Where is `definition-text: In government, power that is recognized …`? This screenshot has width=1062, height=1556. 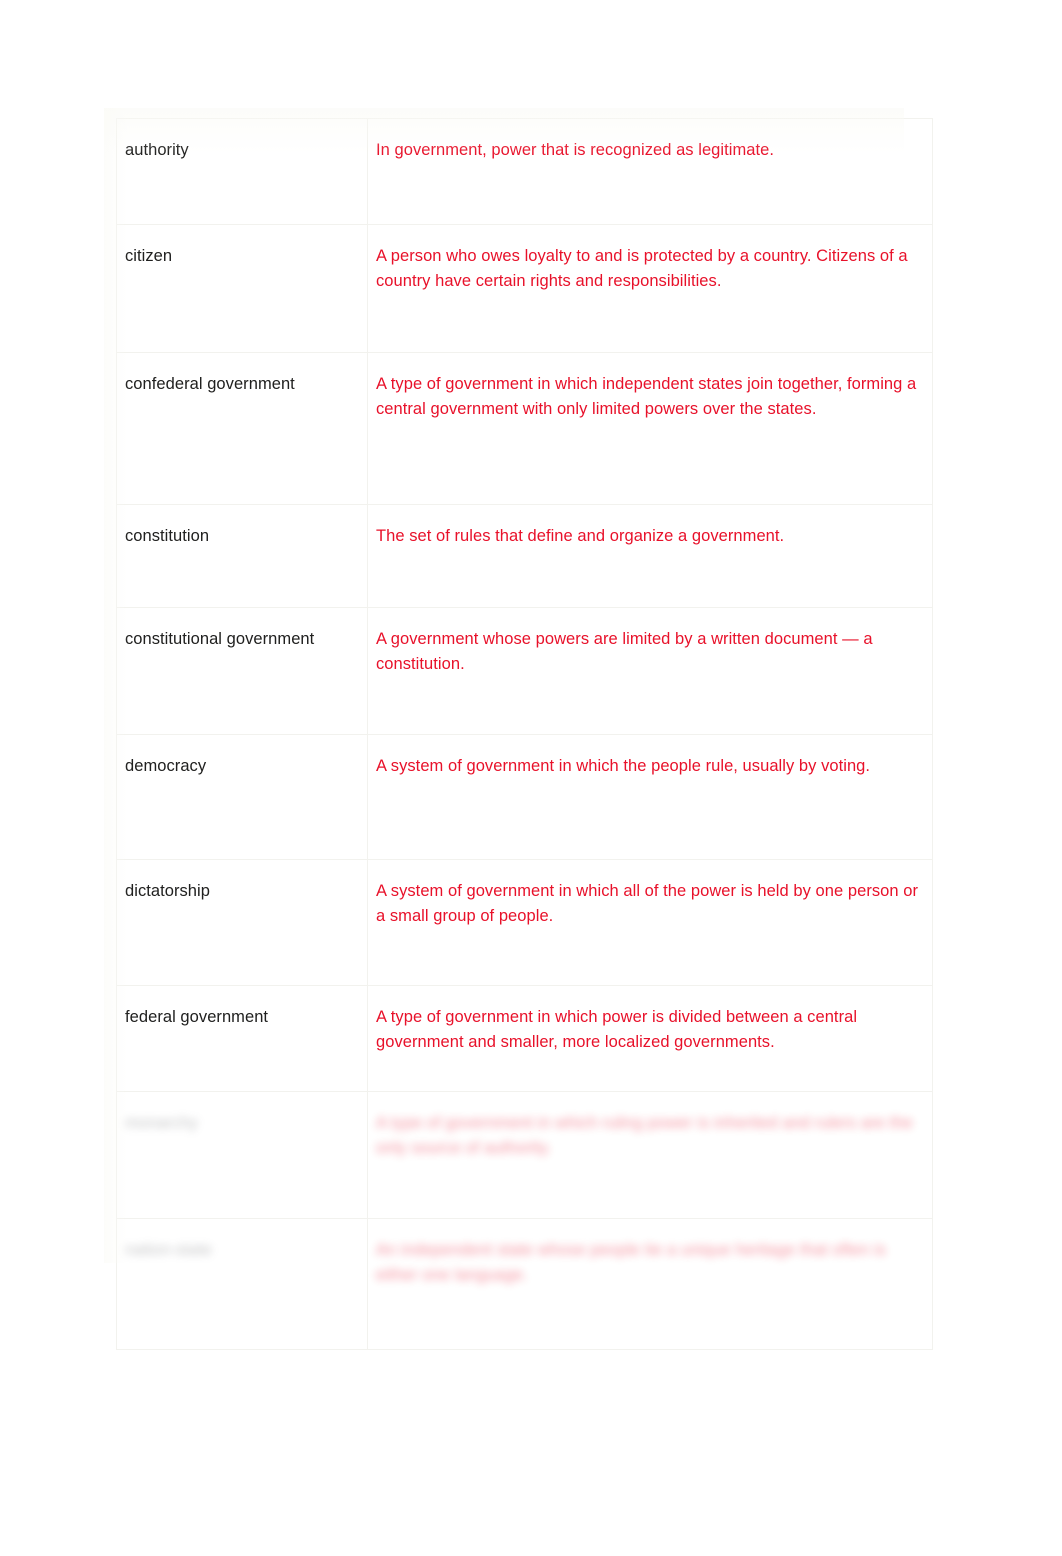
definition-text: In government, power that is recognized … is located at coordinates (575, 150).